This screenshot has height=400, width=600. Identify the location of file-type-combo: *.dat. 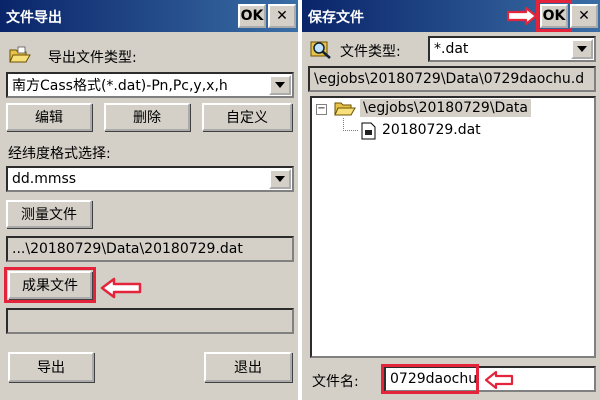
(512, 49).